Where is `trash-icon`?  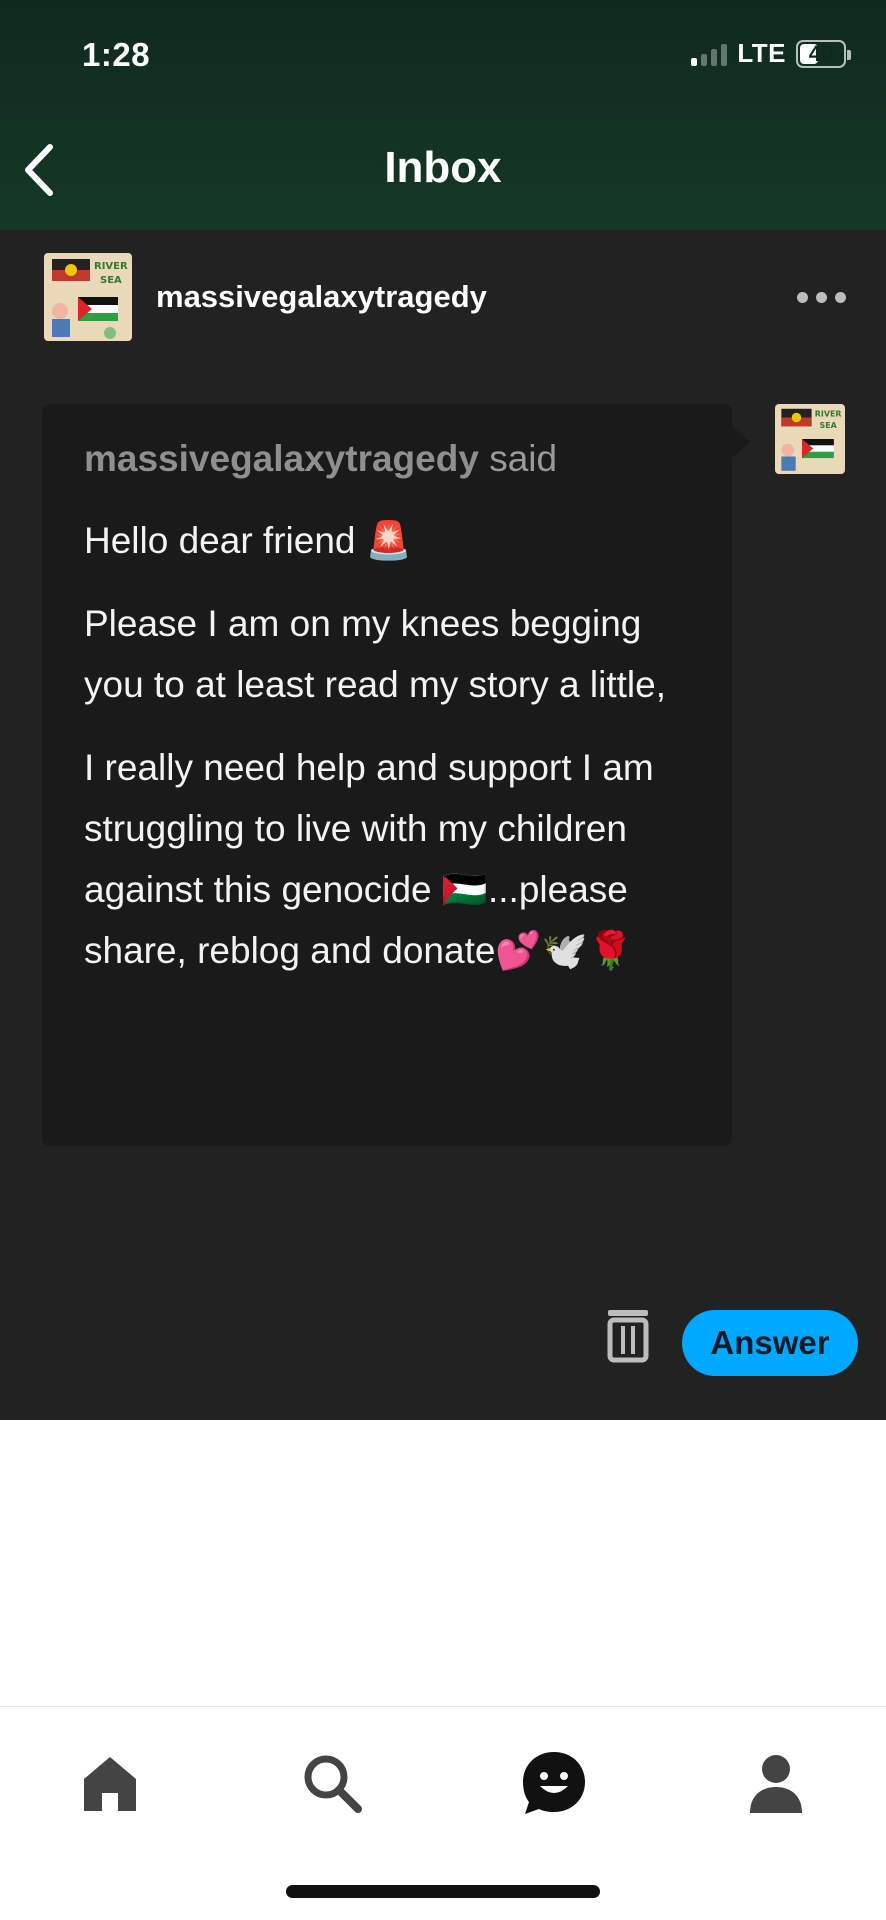 trash-icon is located at coordinates (628, 1336).